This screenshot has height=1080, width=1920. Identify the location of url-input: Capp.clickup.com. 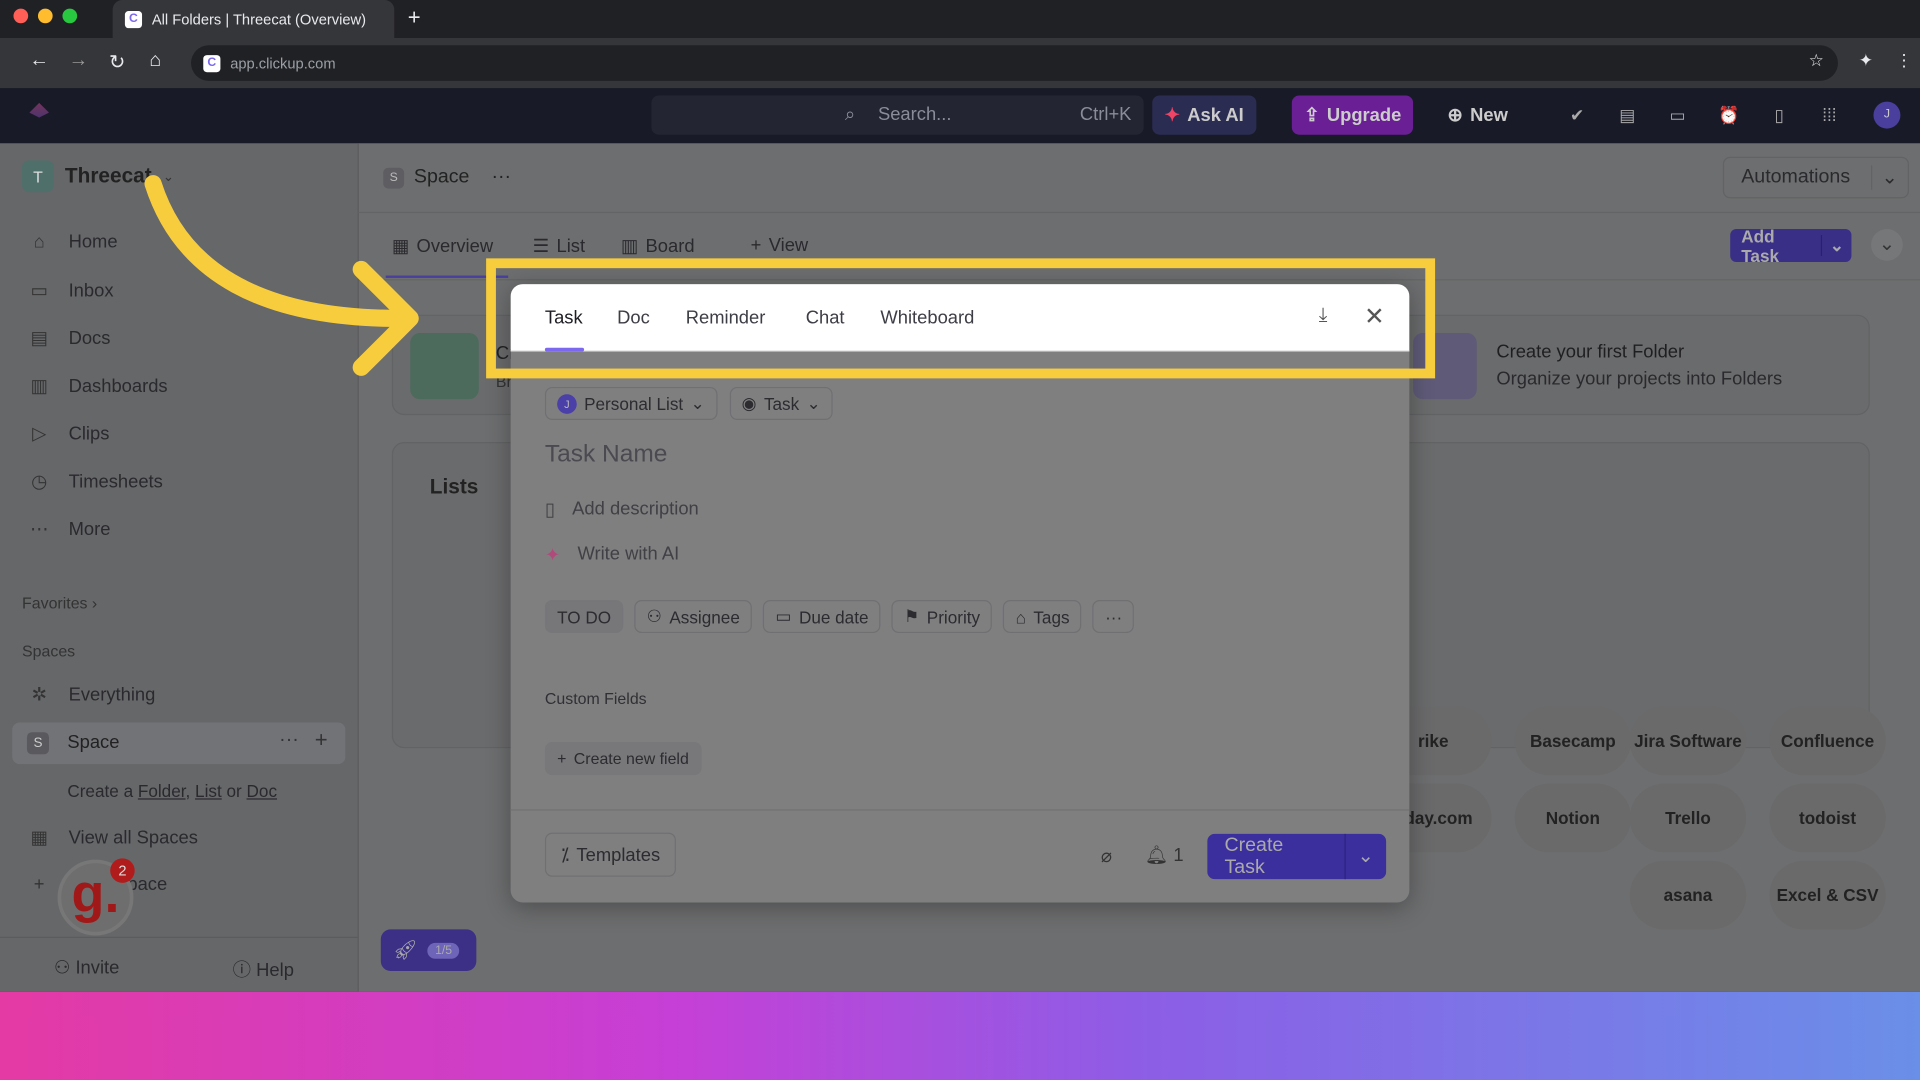
(1014, 63).